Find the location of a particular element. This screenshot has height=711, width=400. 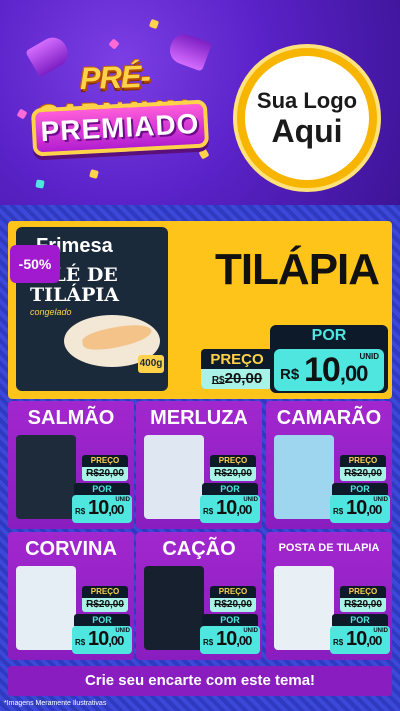

product-name: POSTA DE TILAPIA is located at coordinates (329, 548).